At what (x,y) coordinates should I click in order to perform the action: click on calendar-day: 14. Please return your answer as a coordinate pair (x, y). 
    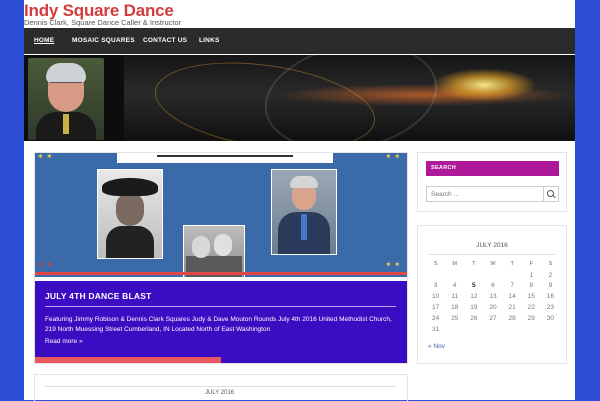
    Looking at the image, I should click on (512, 297).